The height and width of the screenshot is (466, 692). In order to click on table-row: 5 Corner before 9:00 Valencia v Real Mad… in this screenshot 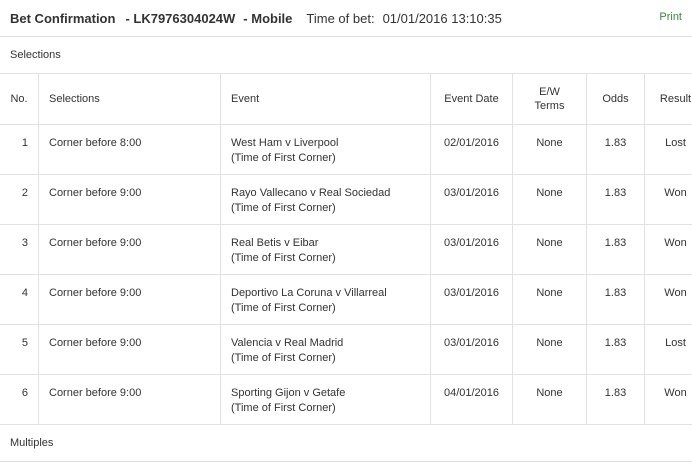, I will do `click(346, 349)`.